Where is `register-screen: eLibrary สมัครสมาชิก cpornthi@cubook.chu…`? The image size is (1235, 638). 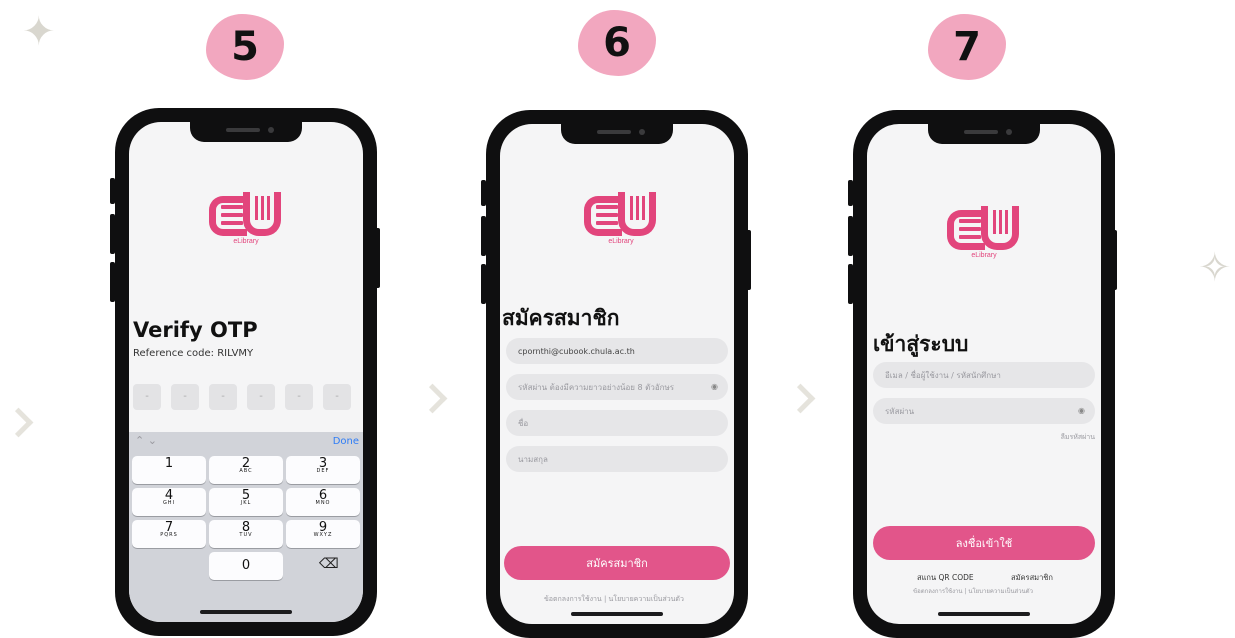
register-screen: eLibrary สมัครสมาชิก cpornthi@cubook.chu… is located at coordinates (617, 374).